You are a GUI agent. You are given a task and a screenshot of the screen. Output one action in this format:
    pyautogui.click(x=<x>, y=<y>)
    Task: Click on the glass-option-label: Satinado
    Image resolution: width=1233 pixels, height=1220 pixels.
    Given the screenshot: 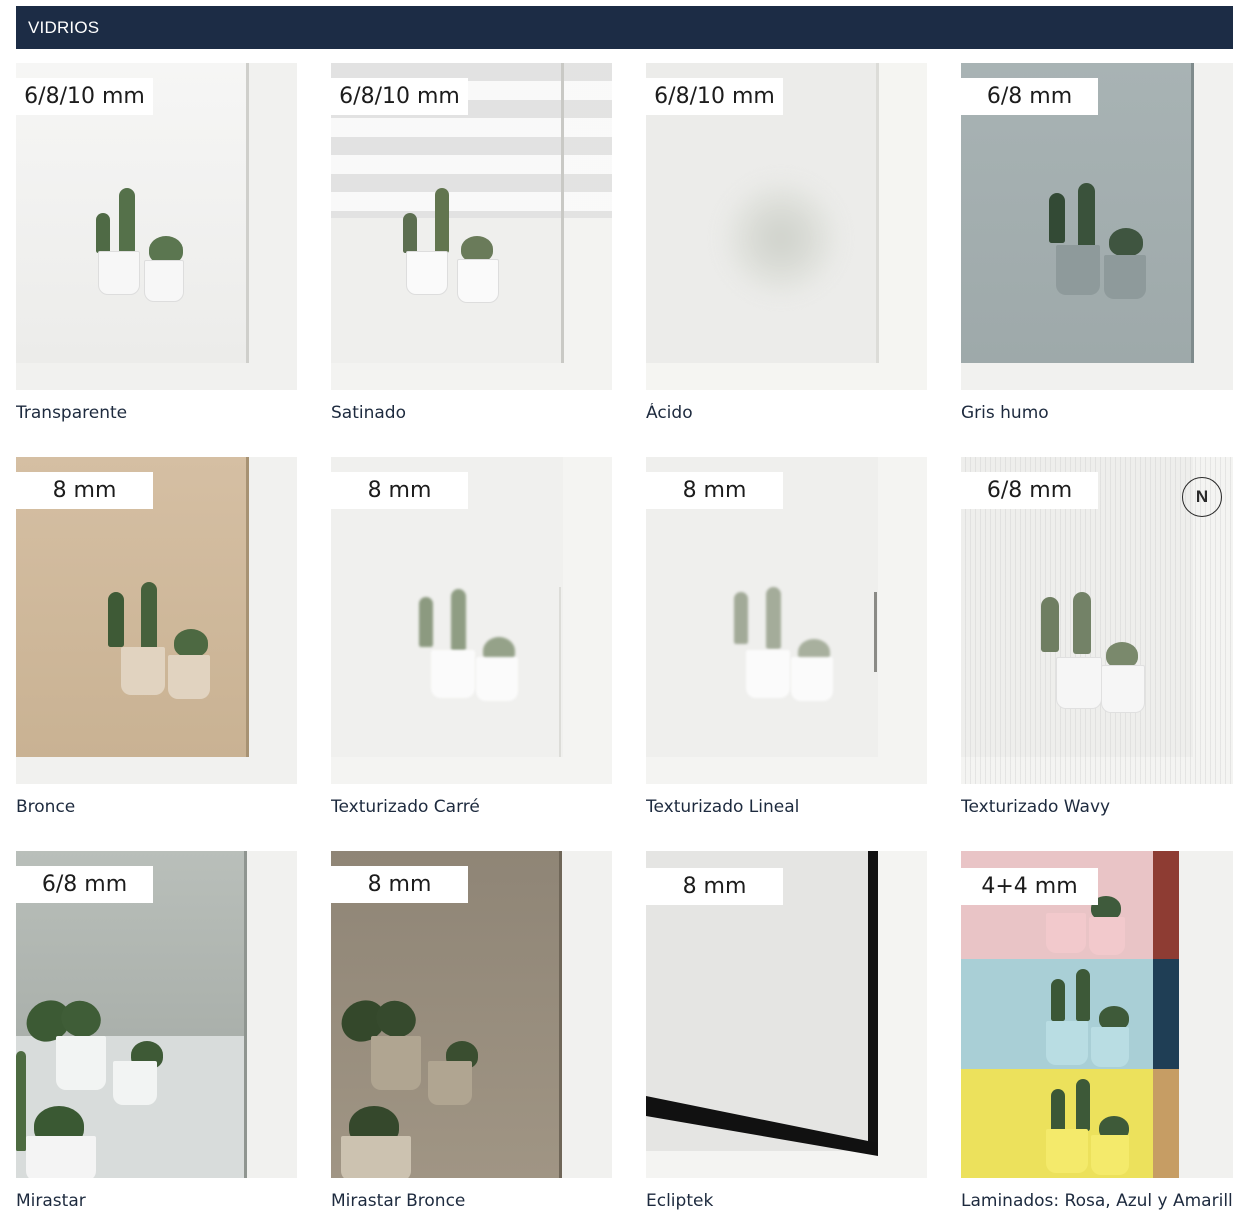 What is the action you would take?
    pyautogui.click(x=368, y=413)
    